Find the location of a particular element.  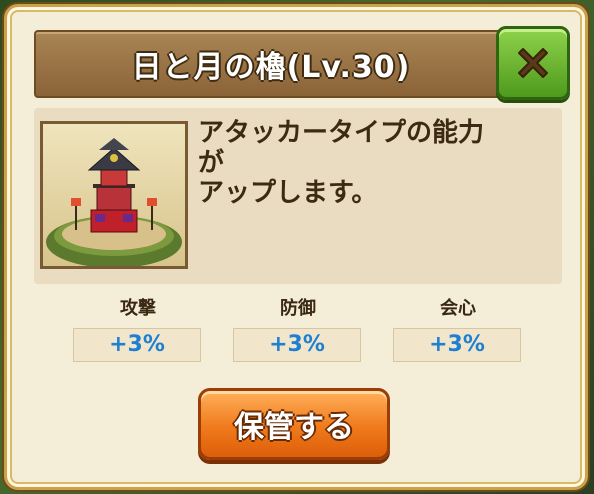

close-x-icon is located at coordinates (533, 63).